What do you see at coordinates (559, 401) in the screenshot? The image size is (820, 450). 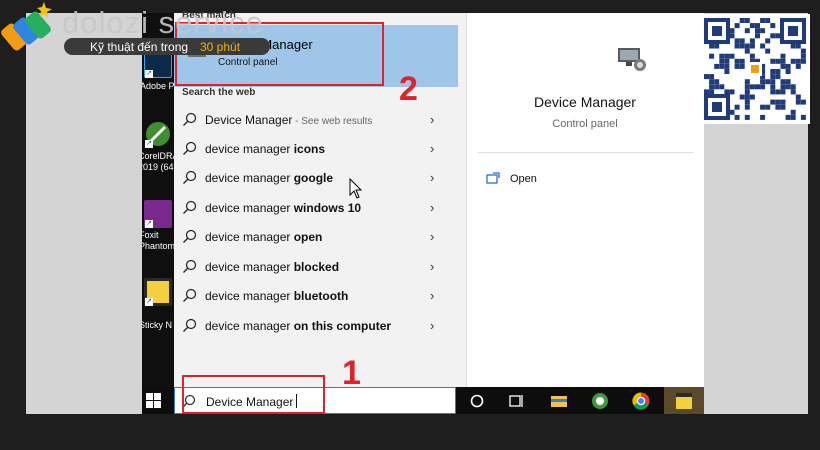 I see `file-explorer-icon` at bounding box center [559, 401].